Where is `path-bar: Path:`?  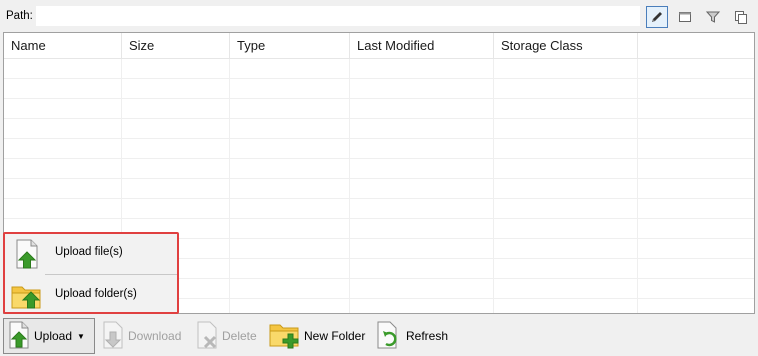 path-bar: Path: is located at coordinates (379, 16).